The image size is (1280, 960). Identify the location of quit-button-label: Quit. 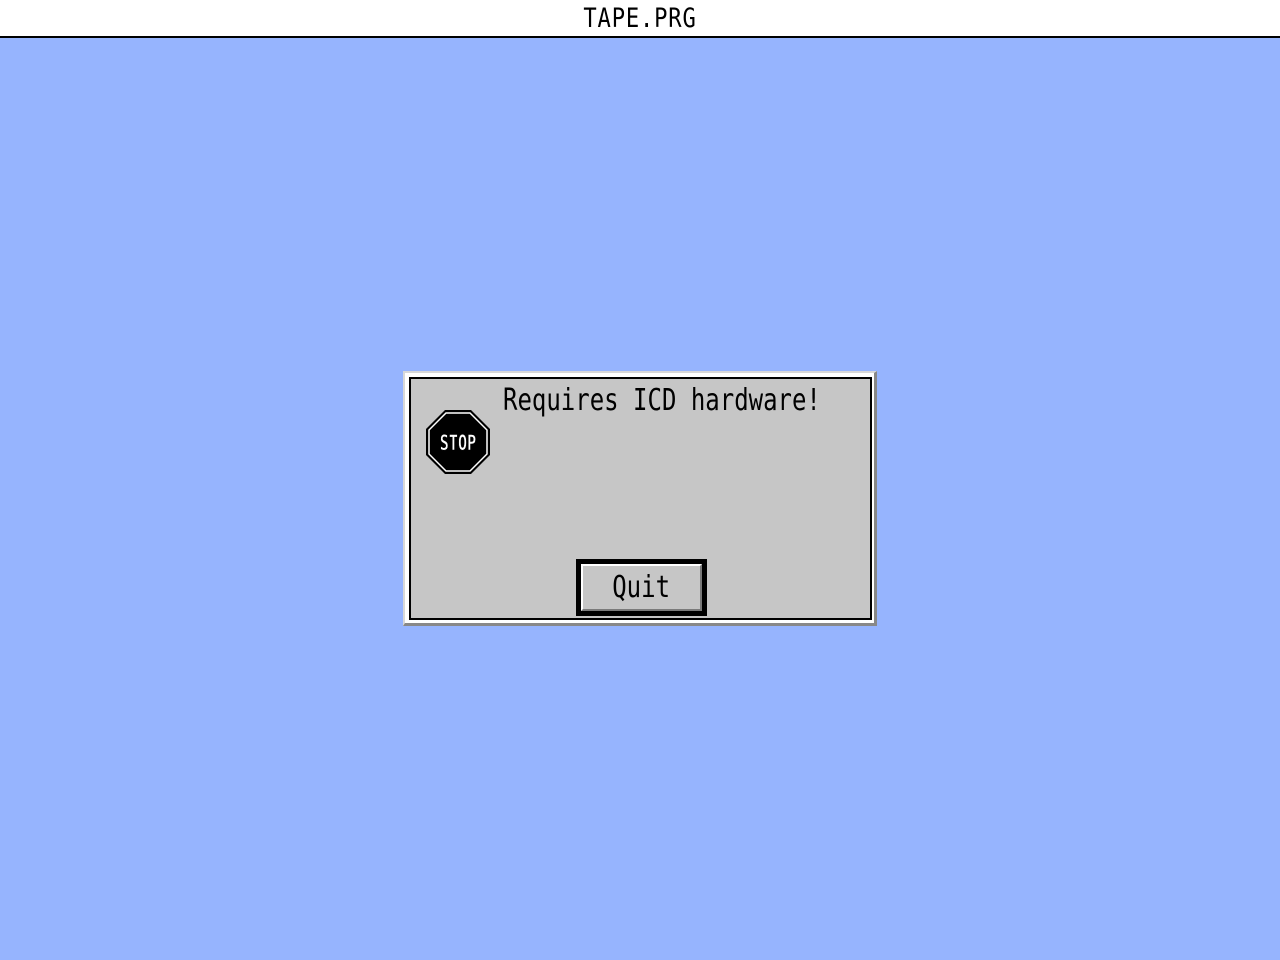
(641, 587).